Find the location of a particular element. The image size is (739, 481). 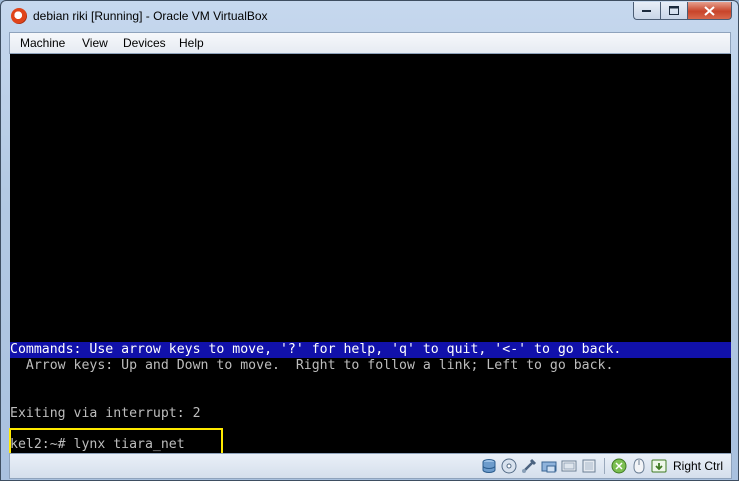

exit-message-line: Exiting via interrupt: 2 is located at coordinates (105, 413).